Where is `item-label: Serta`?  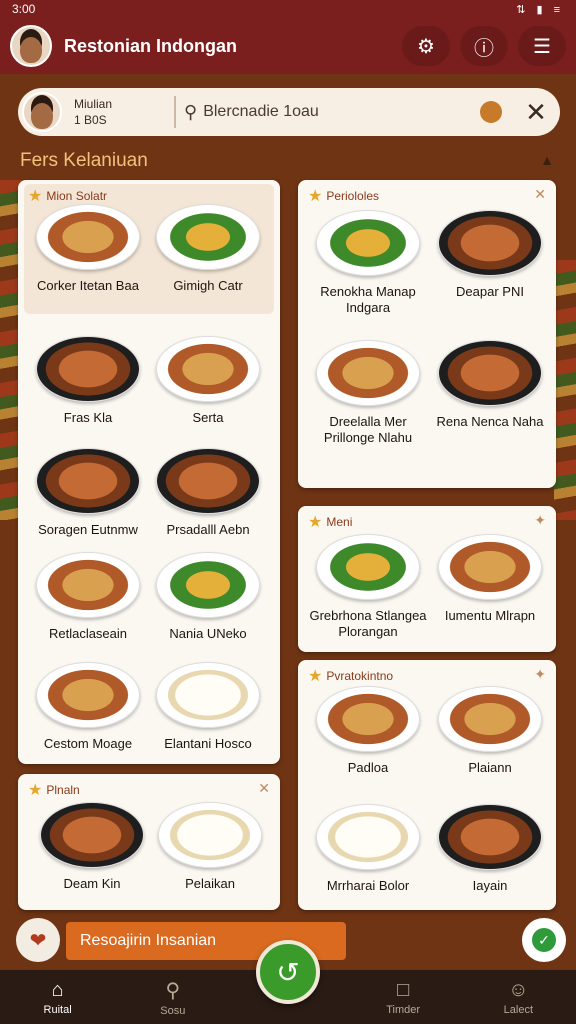
item-label: Serta is located at coordinates (208, 417).